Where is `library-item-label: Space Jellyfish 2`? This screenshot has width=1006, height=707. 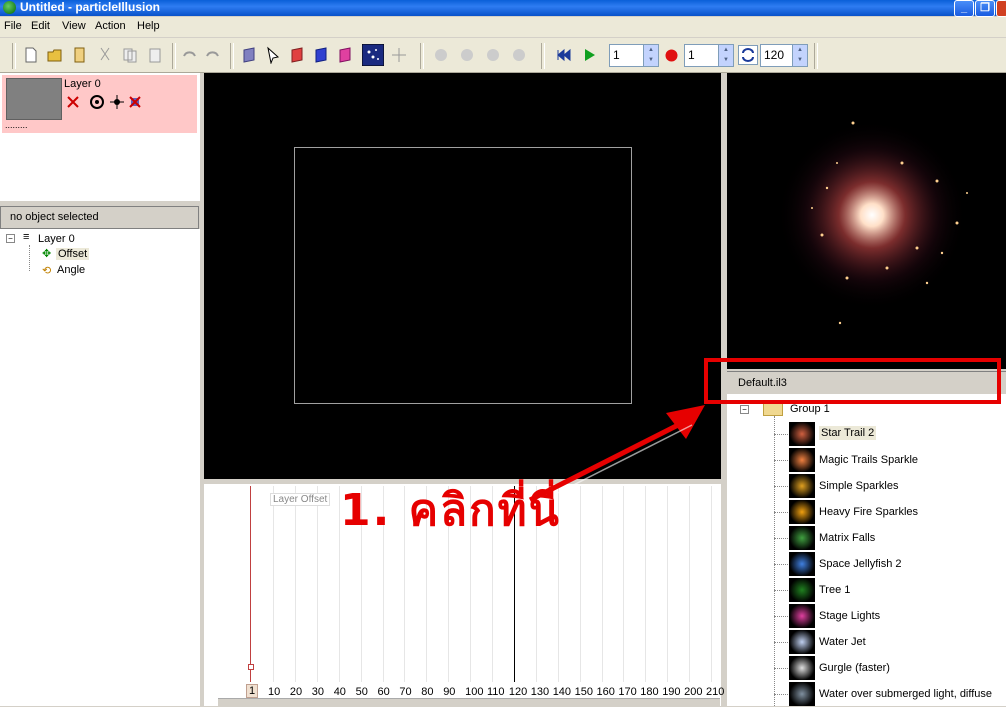 library-item-label: Space Jellyfish 2 is located at coordinates (860, 564).